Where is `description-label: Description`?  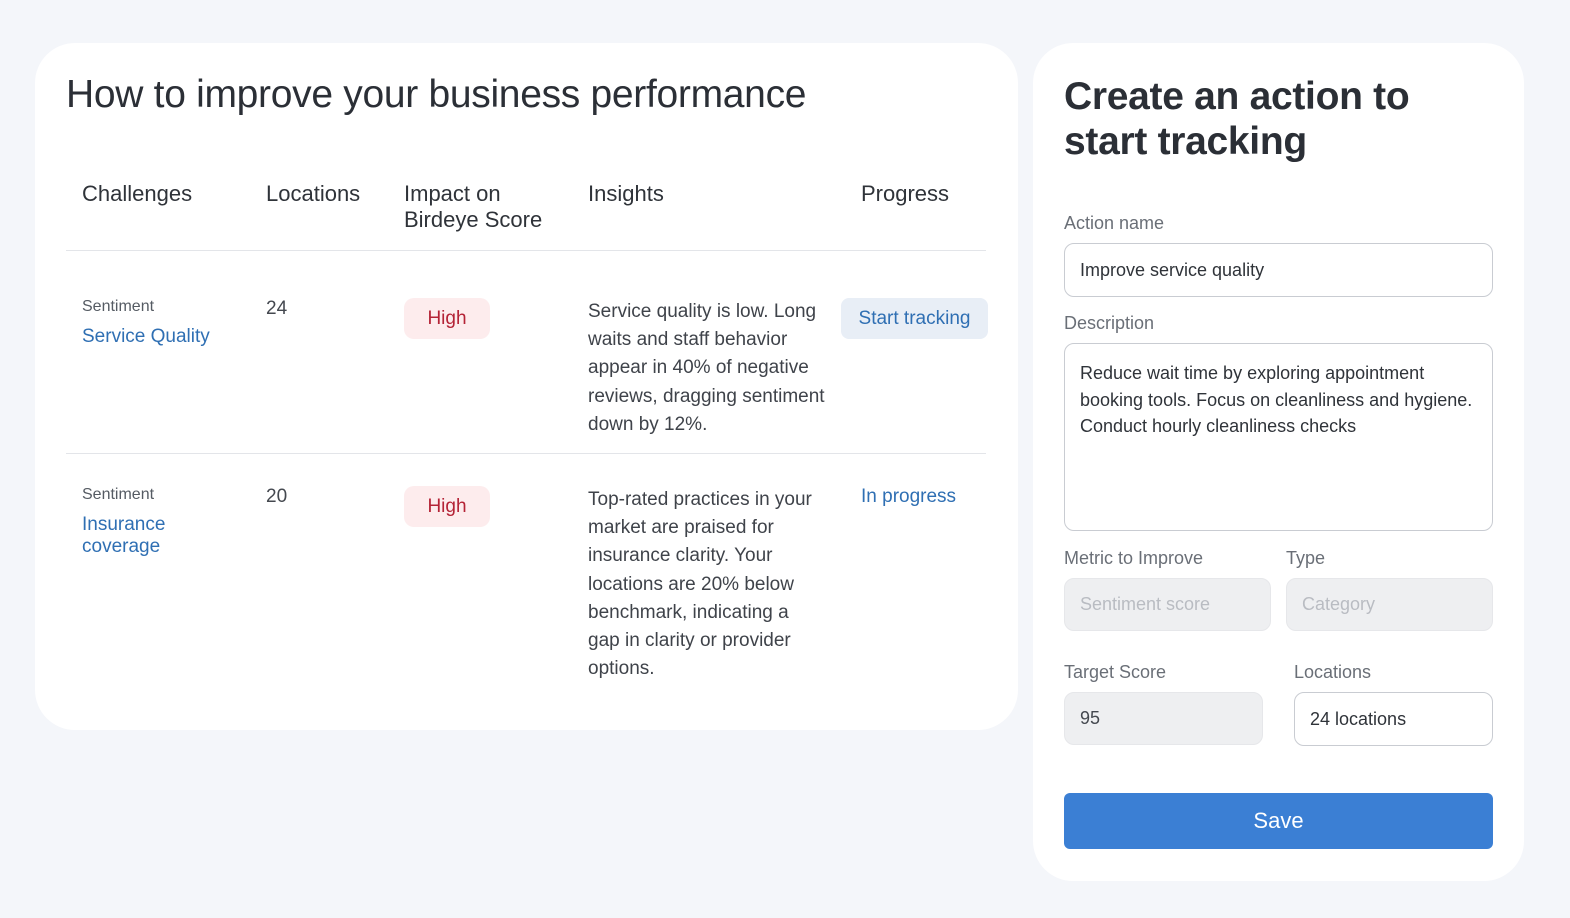 description-label: Description is located at coordinates (1109, 323).